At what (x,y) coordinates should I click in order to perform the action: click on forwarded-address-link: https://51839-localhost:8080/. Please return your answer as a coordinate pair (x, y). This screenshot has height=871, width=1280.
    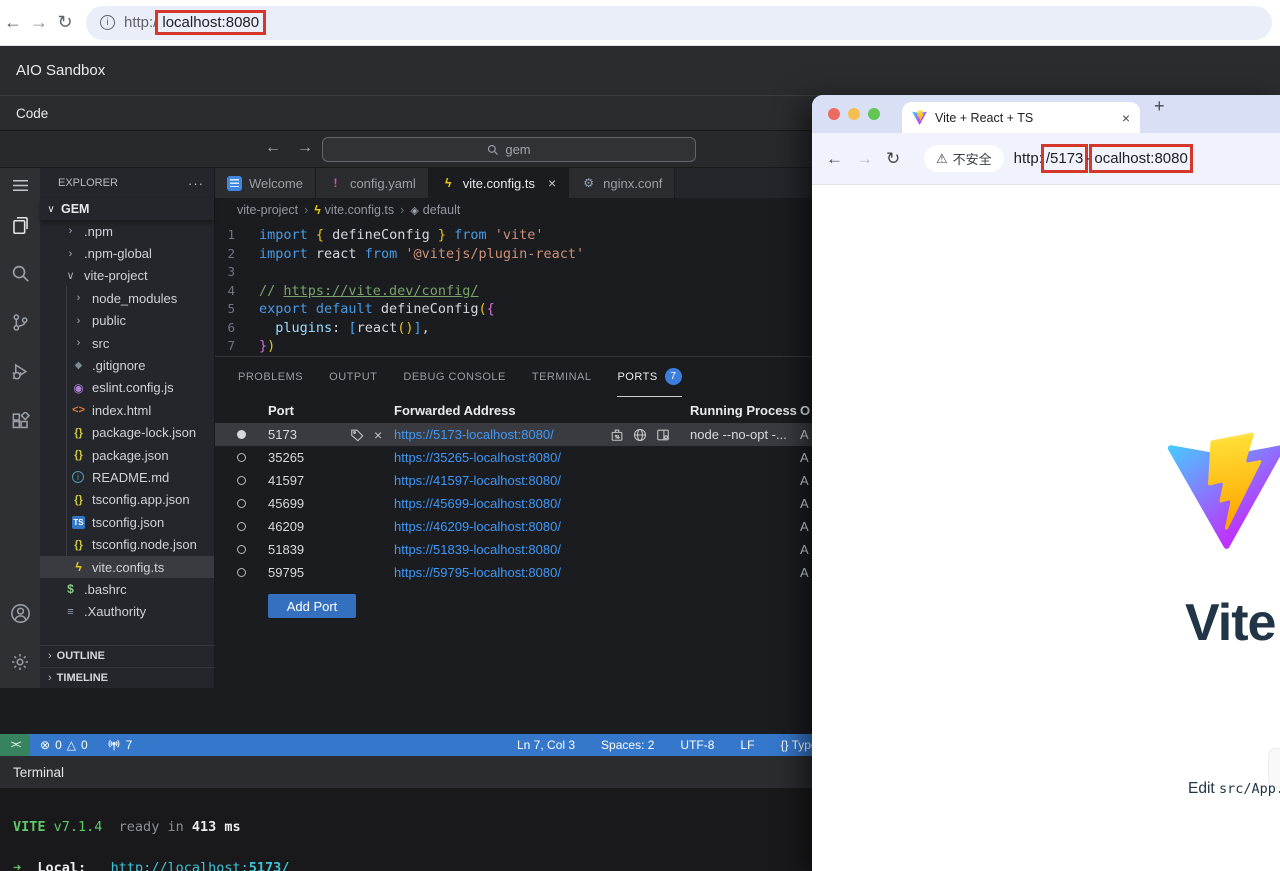
    Looking at the image, I should click on (477, 549).